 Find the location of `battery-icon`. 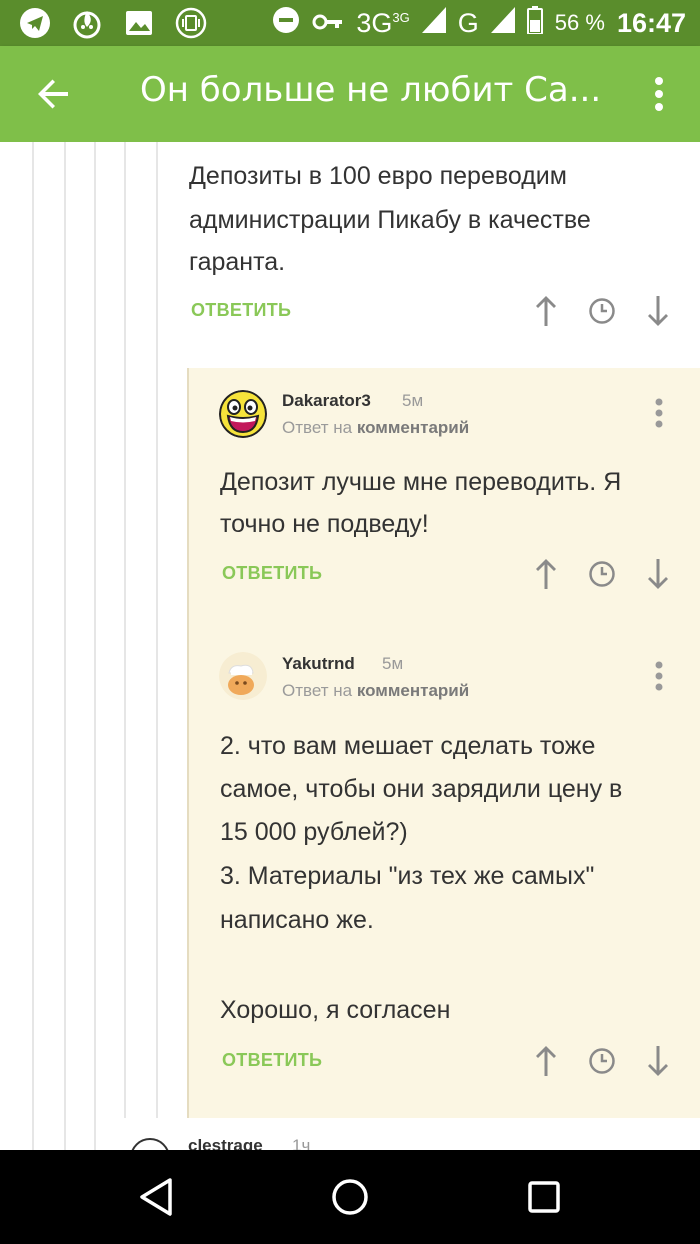

battery-icon is located at coordinates (534, 23).